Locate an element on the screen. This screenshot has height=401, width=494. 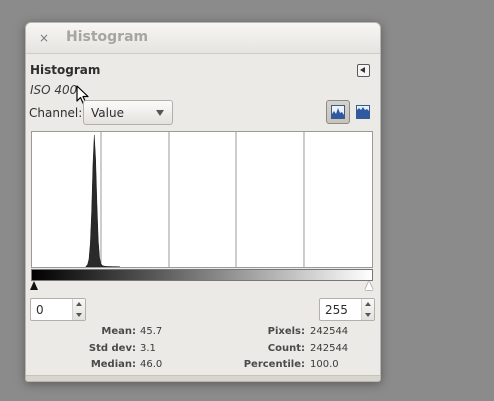
range-low-stepper is located at coordinates (78, 309).